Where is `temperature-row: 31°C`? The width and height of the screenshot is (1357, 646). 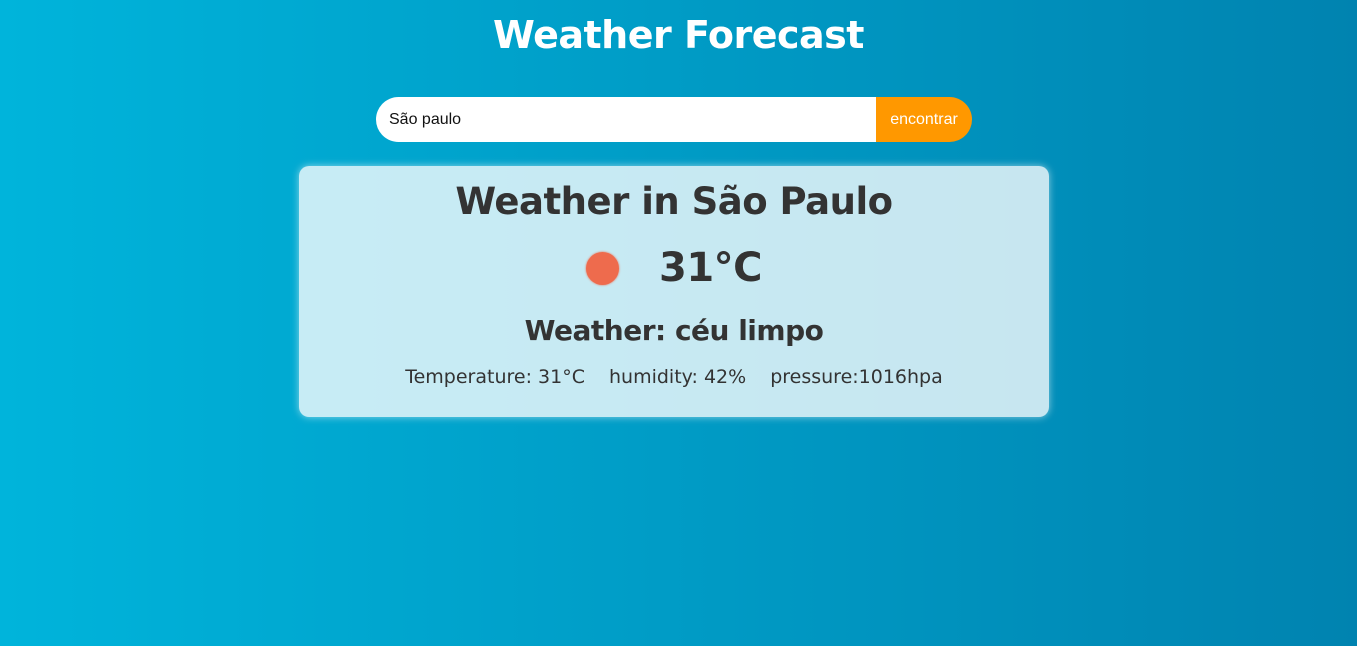 temperature-row: 31°C is located at coordinates (674, 268).